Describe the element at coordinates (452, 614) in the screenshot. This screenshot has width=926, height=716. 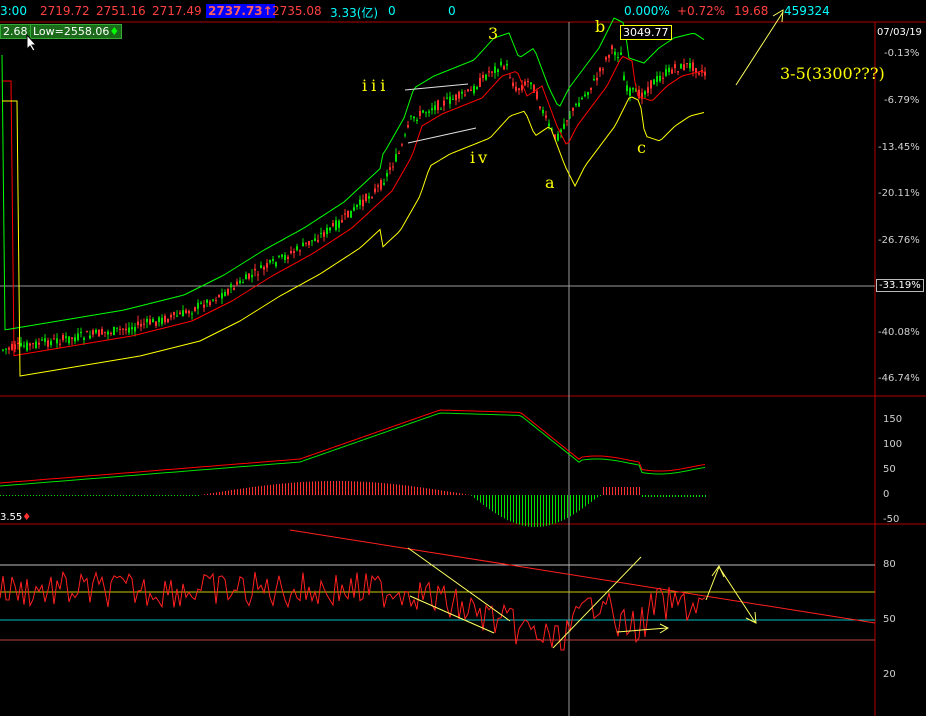
I see `rsi-wedge-bottom` at that location.